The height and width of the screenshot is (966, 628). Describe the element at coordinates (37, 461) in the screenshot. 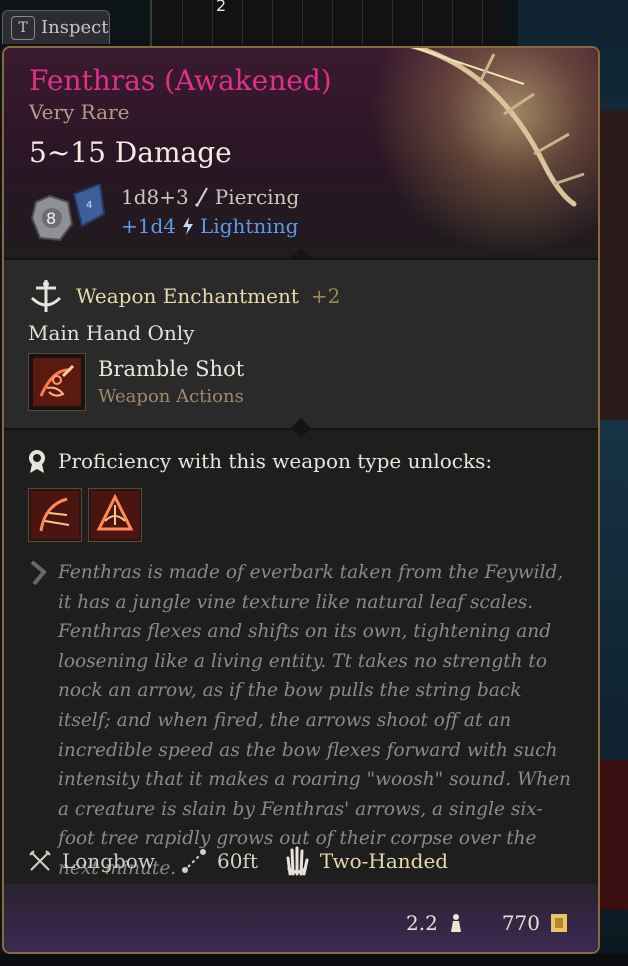

I see `proficiency-icon` at that location.